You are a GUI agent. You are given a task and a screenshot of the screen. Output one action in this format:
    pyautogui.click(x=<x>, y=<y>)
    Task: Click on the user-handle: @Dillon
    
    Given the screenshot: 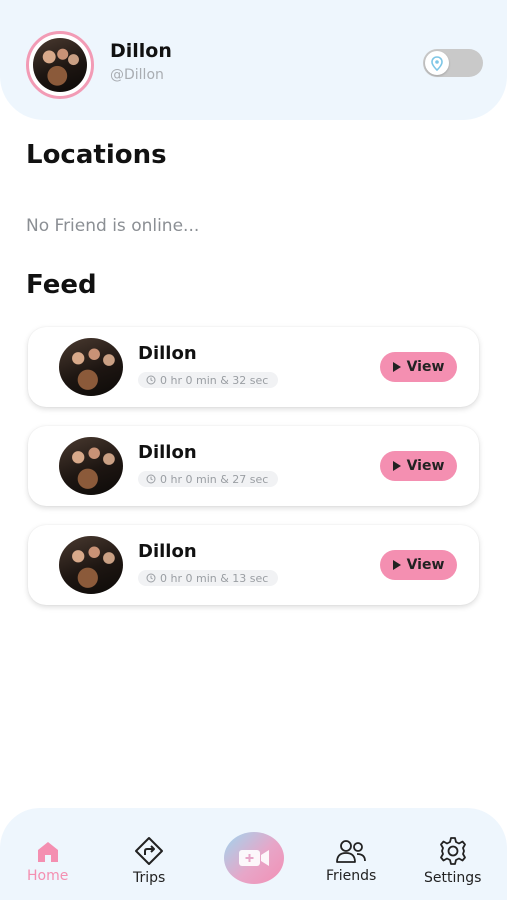 What is the action you would take?
    pyautogui.click(x=137, y=75)
    